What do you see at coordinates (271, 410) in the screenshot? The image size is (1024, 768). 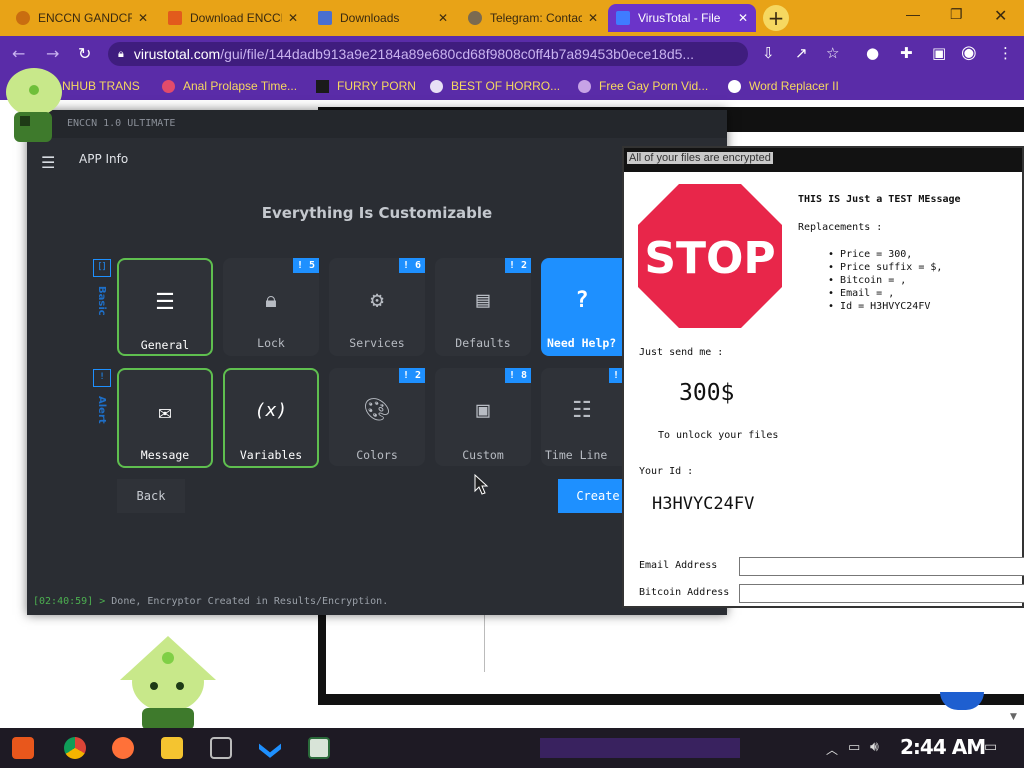 I see `variable-icon: (x)` at bounding box center [271, 410].